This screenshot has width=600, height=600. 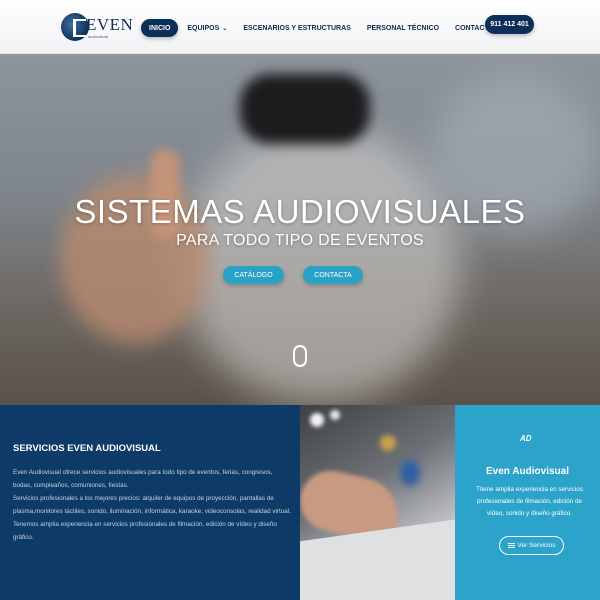 What do you see at coordinates (253, 275) in the screenshot?
I see `catalog-button: CATÁLOGO` at bounding box center [253, 275].